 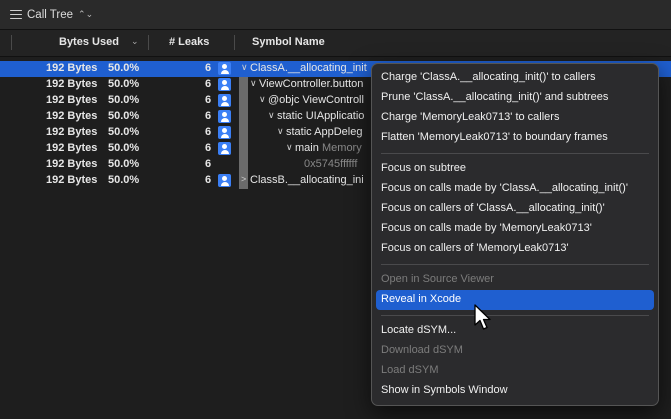 What do you see at coordinates (437, 279) in the screenshot?
I see `menu-item-label: Open in Source Viewer` at bounding box center [437, 279].